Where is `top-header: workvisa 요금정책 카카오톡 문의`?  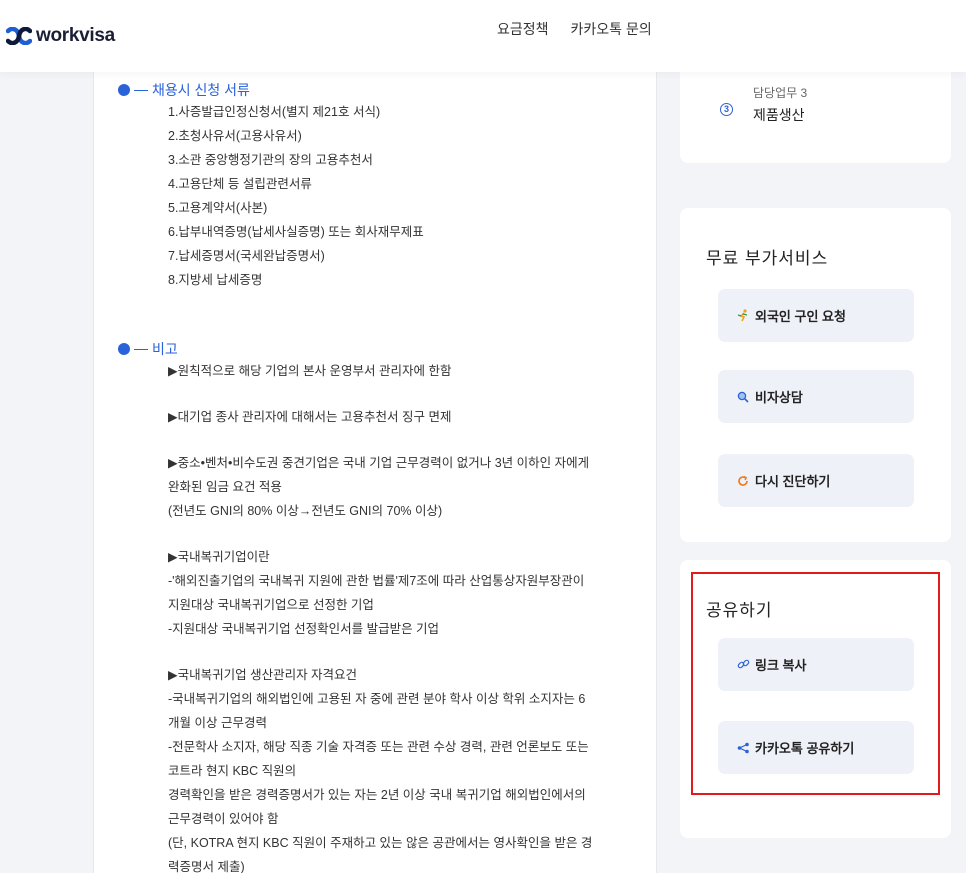
top-header: workvisa 요금정책 카카오톡 문의 is located at coordinates (483, 36).